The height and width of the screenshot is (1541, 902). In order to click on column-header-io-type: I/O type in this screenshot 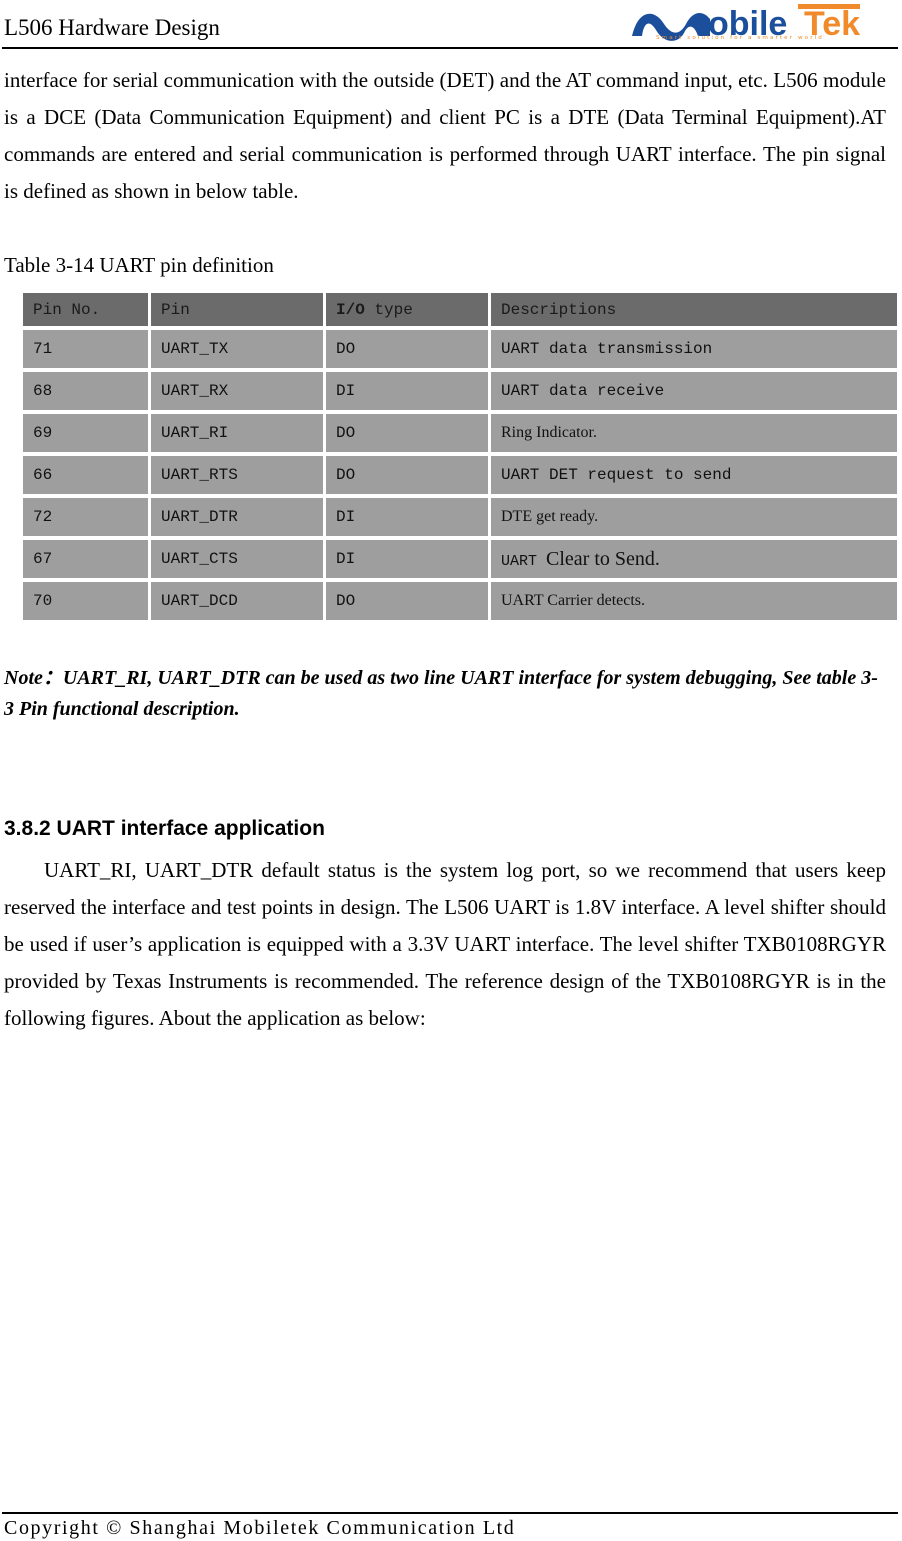, I will do `click(407, 309)`.